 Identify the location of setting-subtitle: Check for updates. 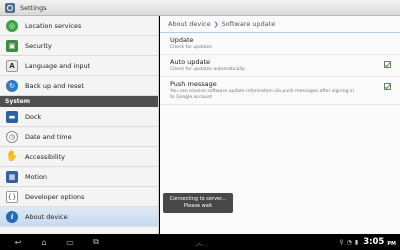
(191, 47).